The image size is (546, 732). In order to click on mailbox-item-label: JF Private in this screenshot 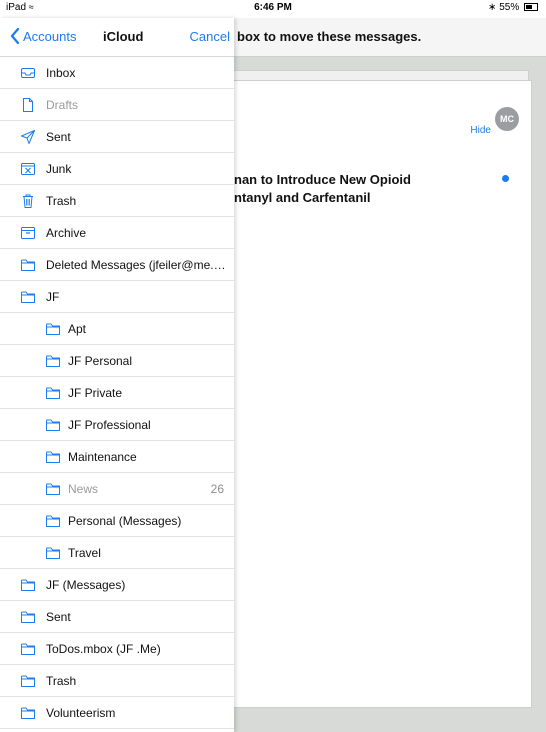, I will do `click(95, 392)`.